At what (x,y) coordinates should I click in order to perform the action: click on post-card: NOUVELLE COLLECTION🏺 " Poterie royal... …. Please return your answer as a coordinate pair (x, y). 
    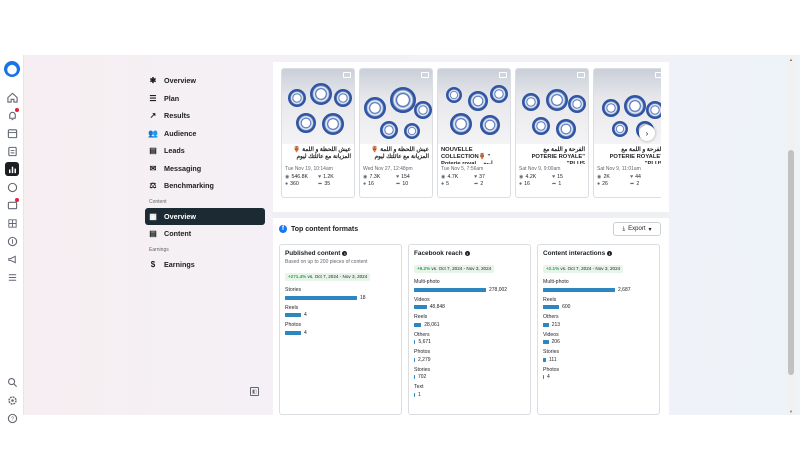
    Looking at the image, I should click on (474, 133).